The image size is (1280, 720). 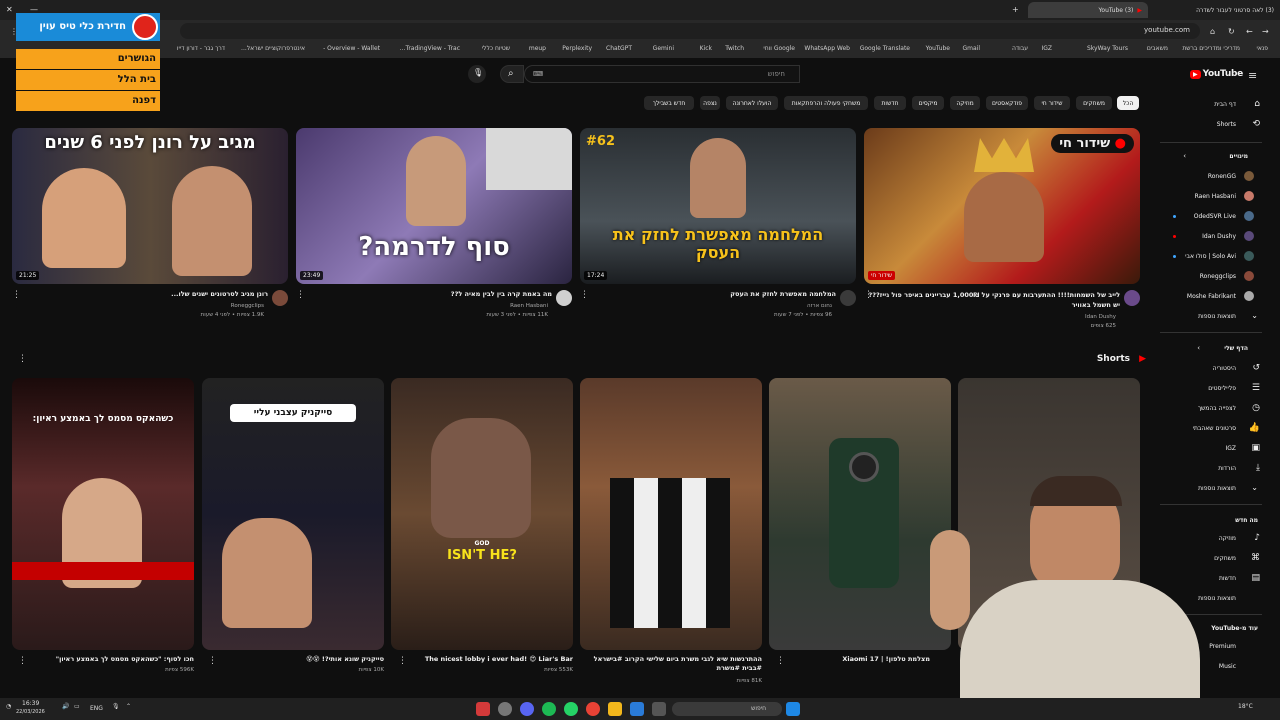 What do you see at coordinates (1002, 206) in the screenshot?
I see `video-thumbnail: ● שידור חי שידור חי` at bounding box center [1002, 206].